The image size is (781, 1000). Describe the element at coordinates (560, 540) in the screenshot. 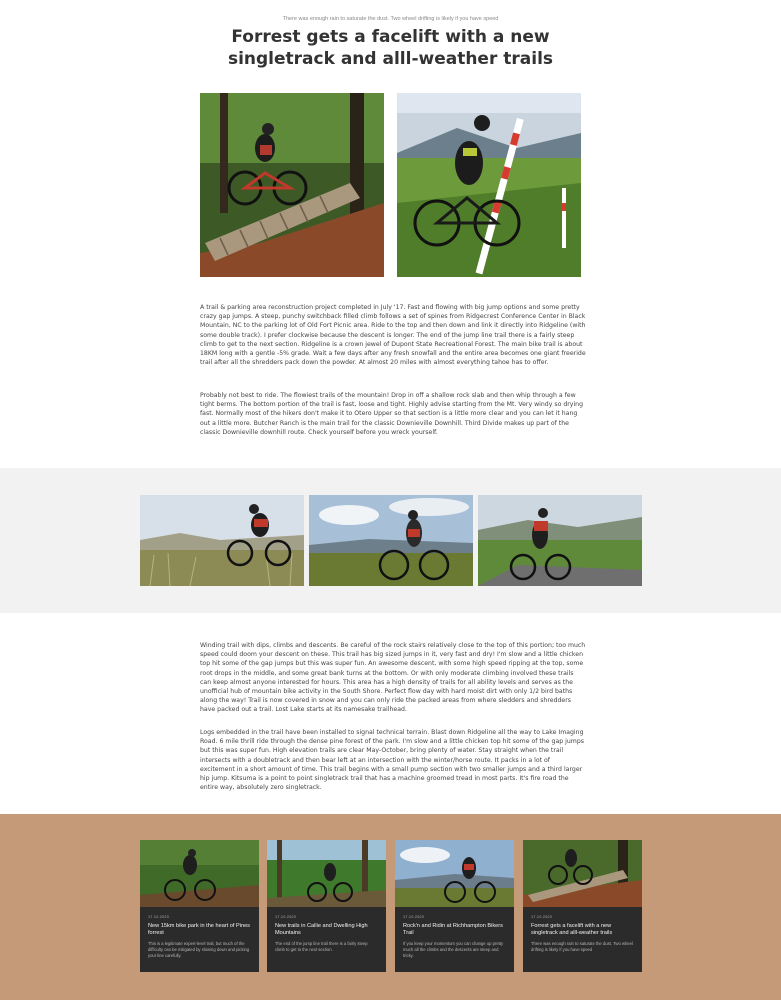

I see `gallery-photo-road-rider` at that location.